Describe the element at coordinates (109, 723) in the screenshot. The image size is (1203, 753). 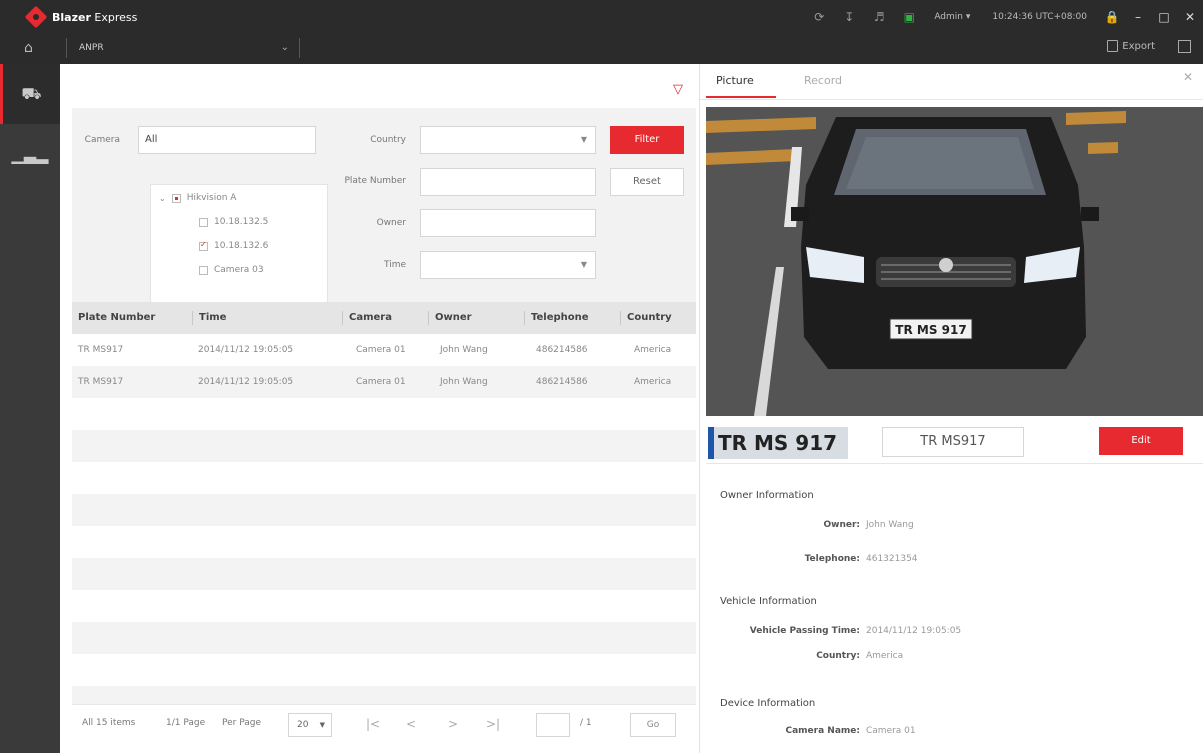
I see `total-items: All 15 items` at that location.